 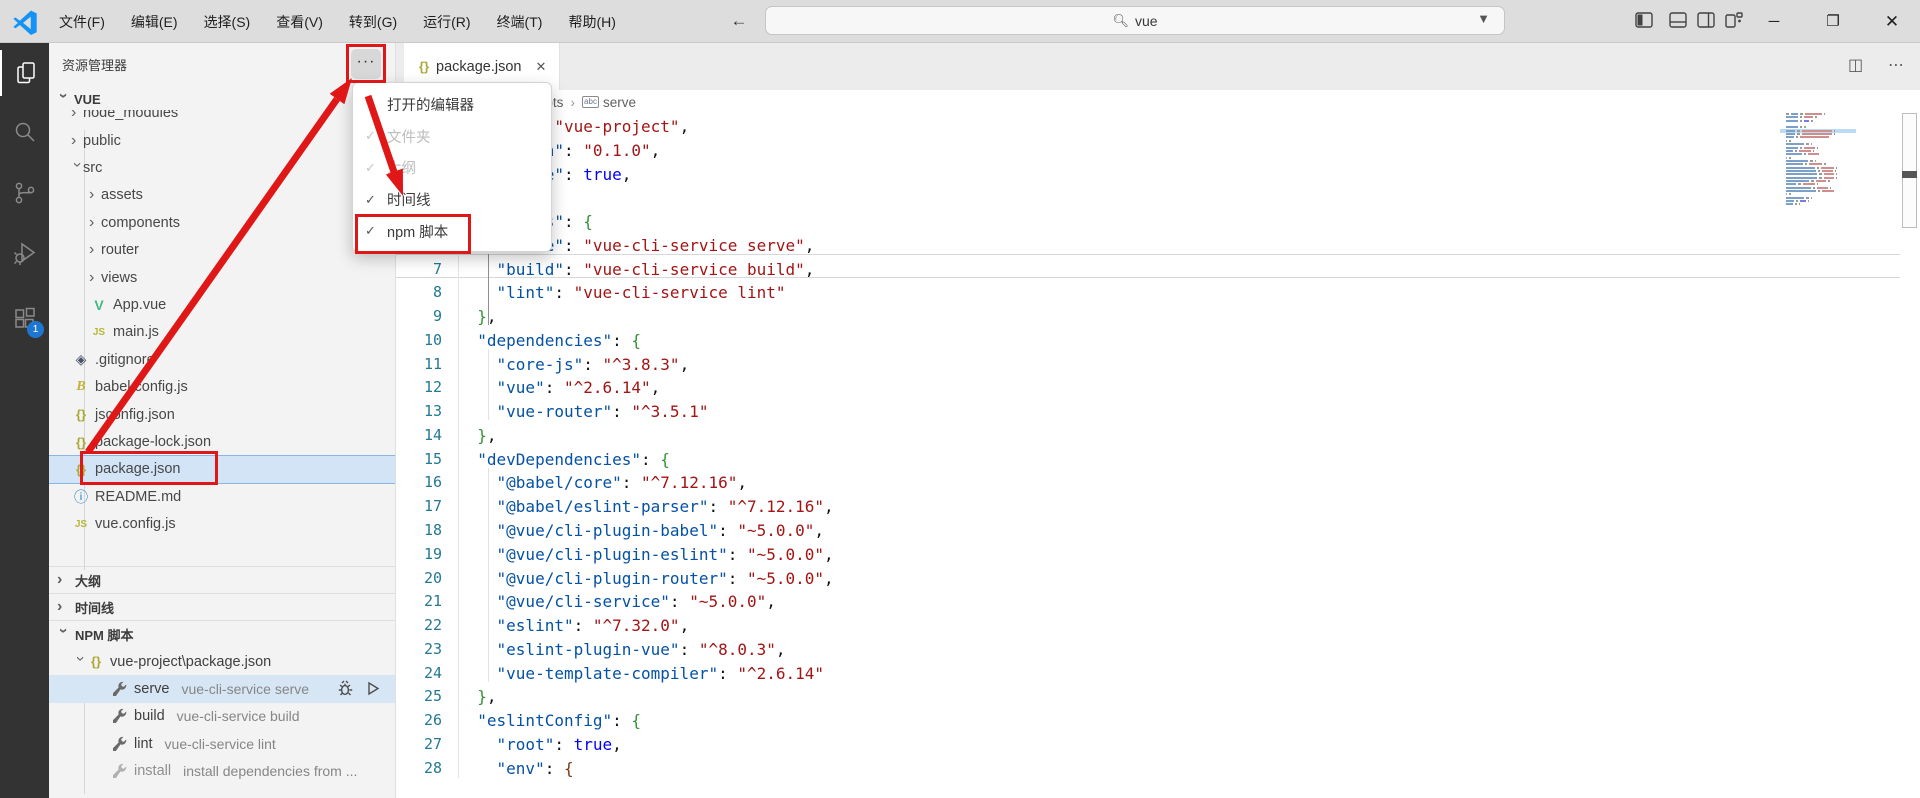 I want to click on breadcrumb-item: abc serve, so click(x=609, y=102).